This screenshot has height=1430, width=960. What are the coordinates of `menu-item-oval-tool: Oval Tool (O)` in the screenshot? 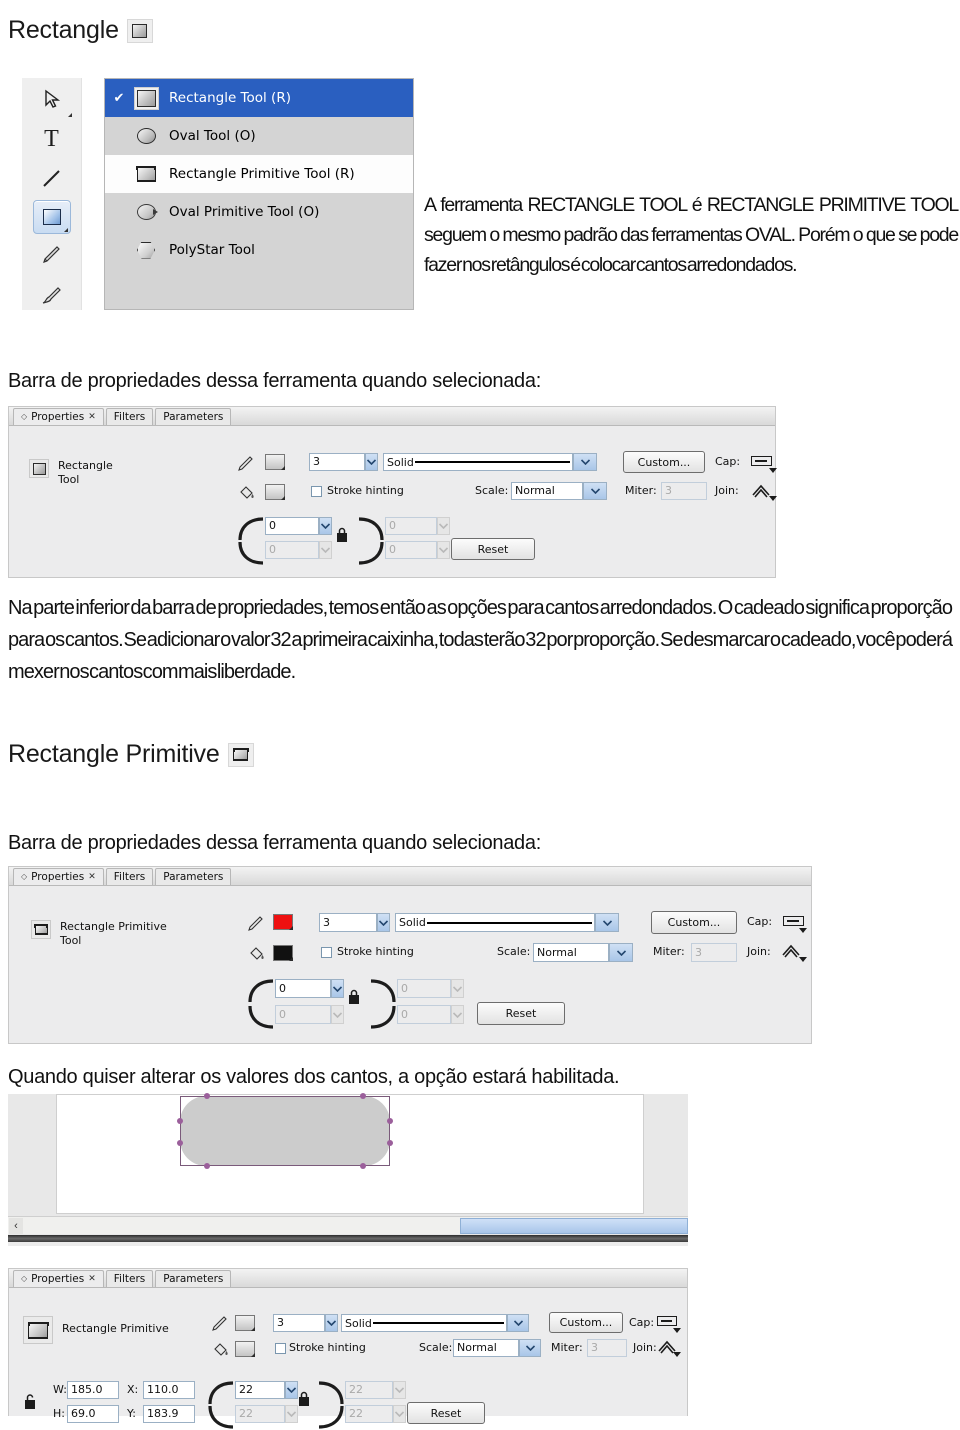 It's located at (259, 136).